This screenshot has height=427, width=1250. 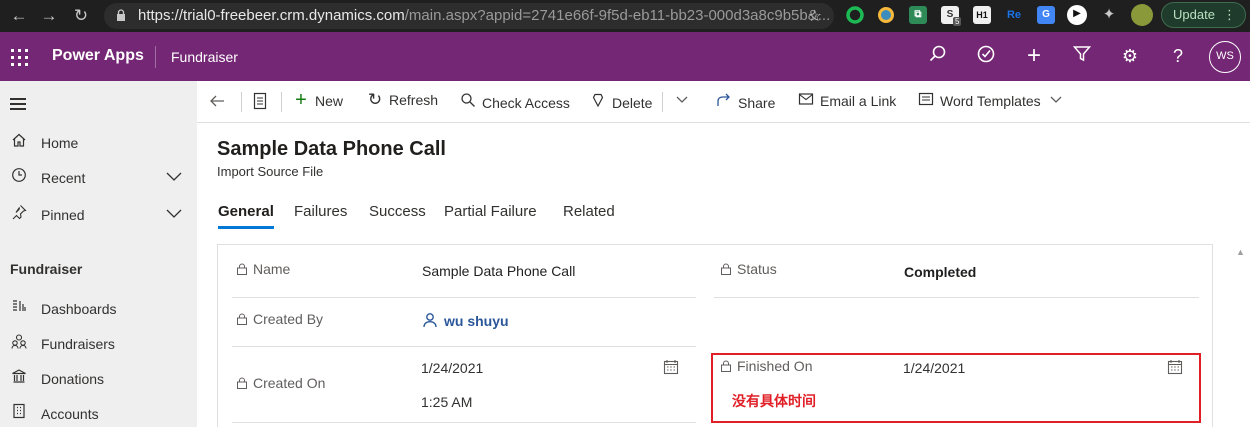 I want to click on check-access-button: Check Access, so click(x=514, y=102).